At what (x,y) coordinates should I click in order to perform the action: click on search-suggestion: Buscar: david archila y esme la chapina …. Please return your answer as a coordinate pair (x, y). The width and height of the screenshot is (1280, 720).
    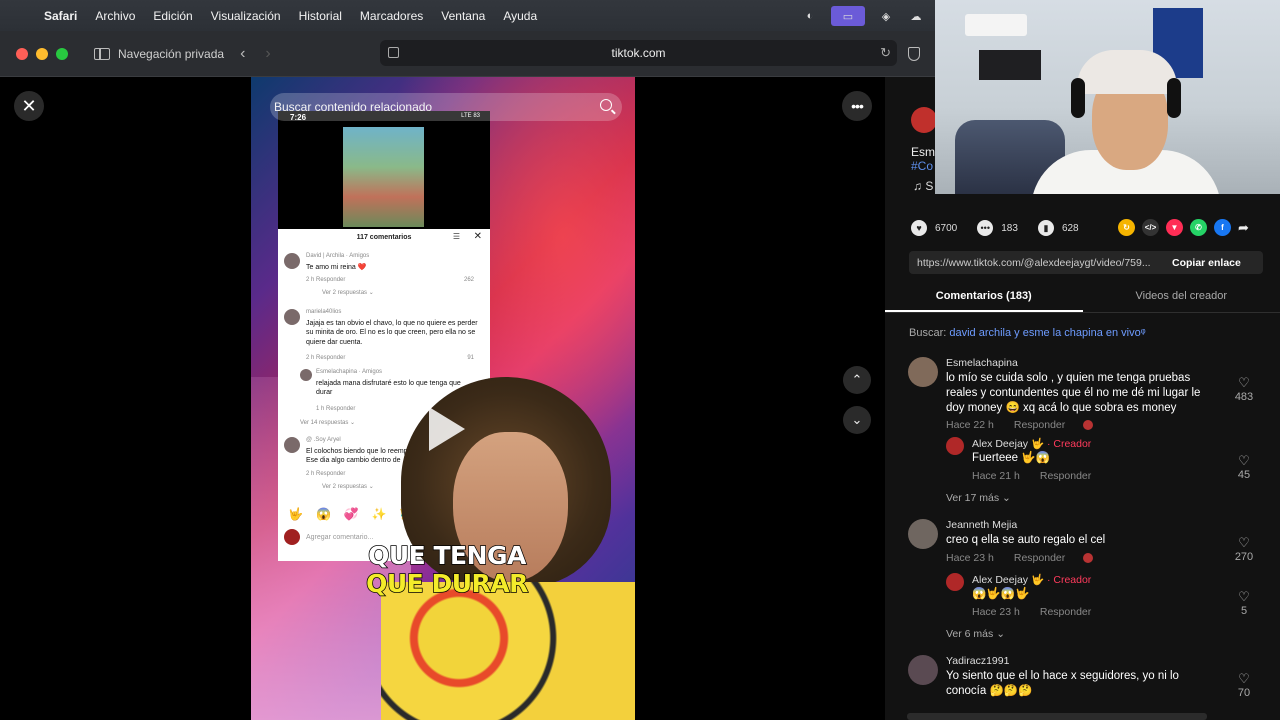
    Looking at the image, I should click on (1027, 333).